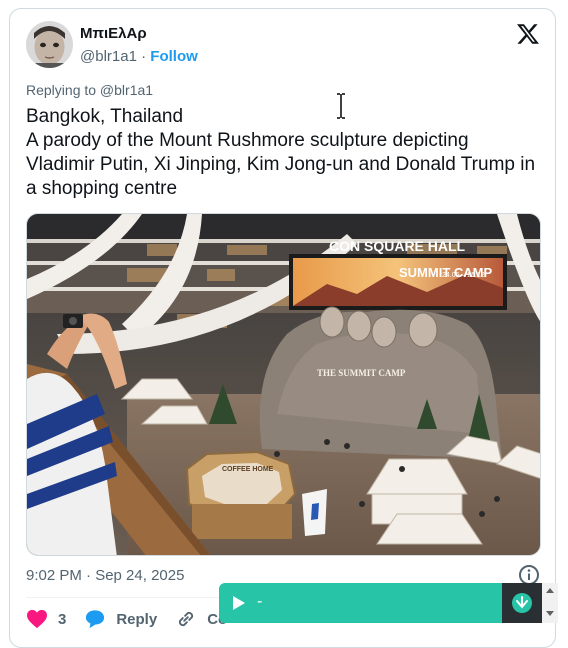 The height and width of the screenshot is (648, 568). What do you see at coordinates (90, 90) in the screenshot?
I see `reply-context: Replying to @blr1a1` at bounding box center [90, 90].